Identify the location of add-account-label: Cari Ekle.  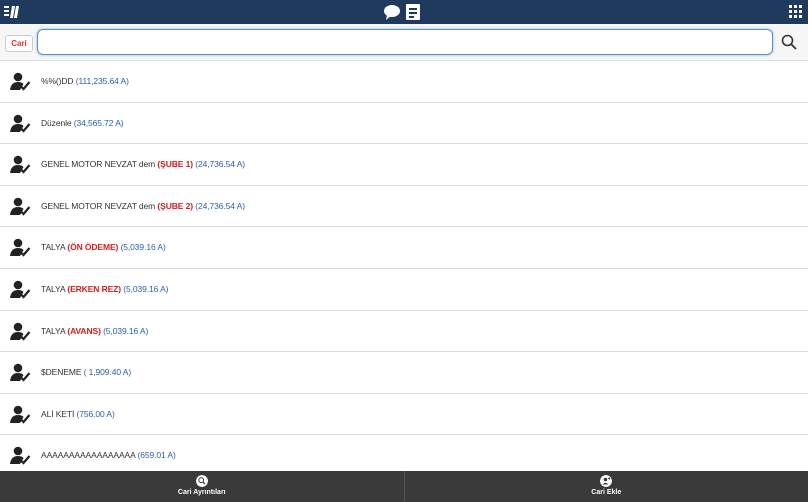
(606, 492).